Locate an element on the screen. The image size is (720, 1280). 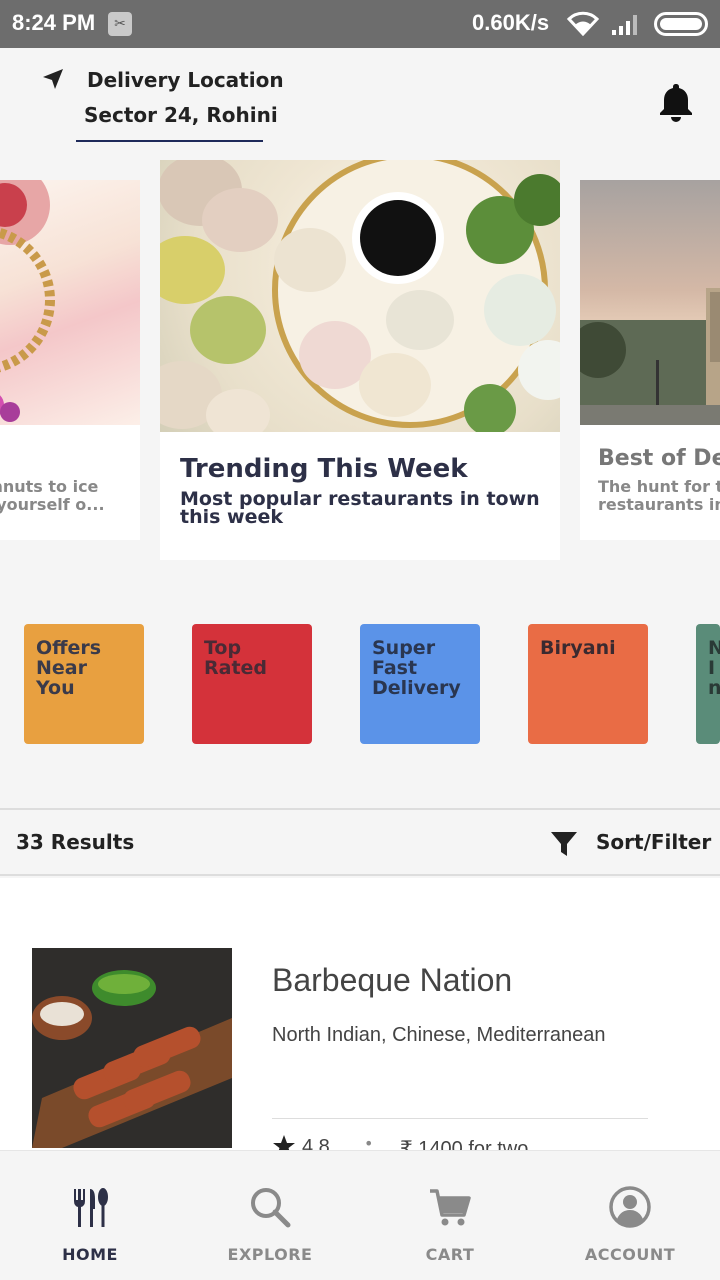
results-count: 33 Results is located at coordinates (75, 842).